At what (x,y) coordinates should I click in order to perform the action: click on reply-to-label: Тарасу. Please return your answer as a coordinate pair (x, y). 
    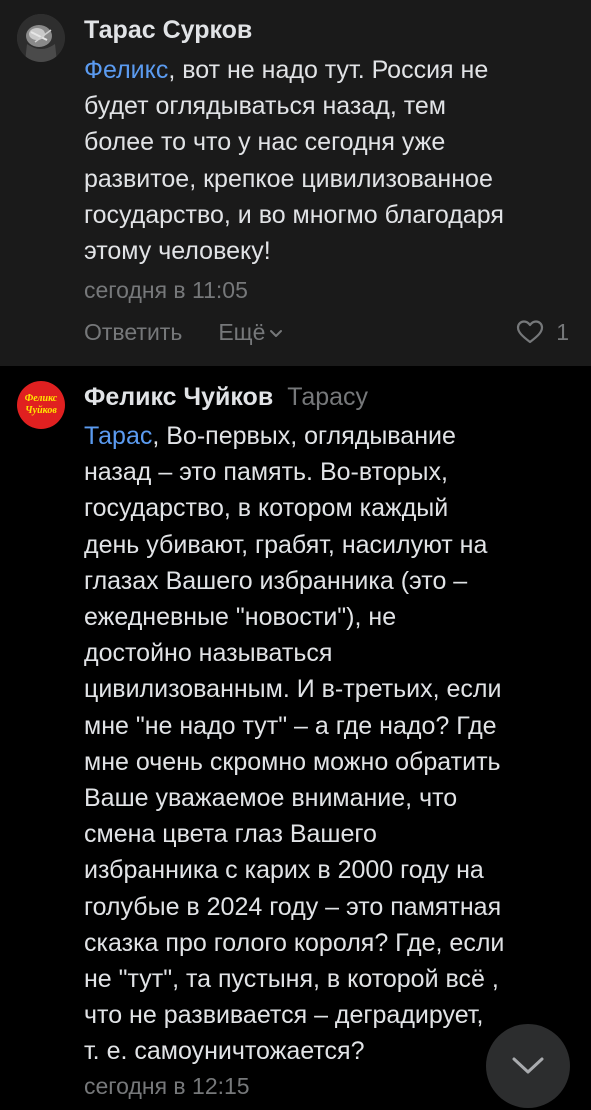
    Looking at the image, I should click on (327, 397).